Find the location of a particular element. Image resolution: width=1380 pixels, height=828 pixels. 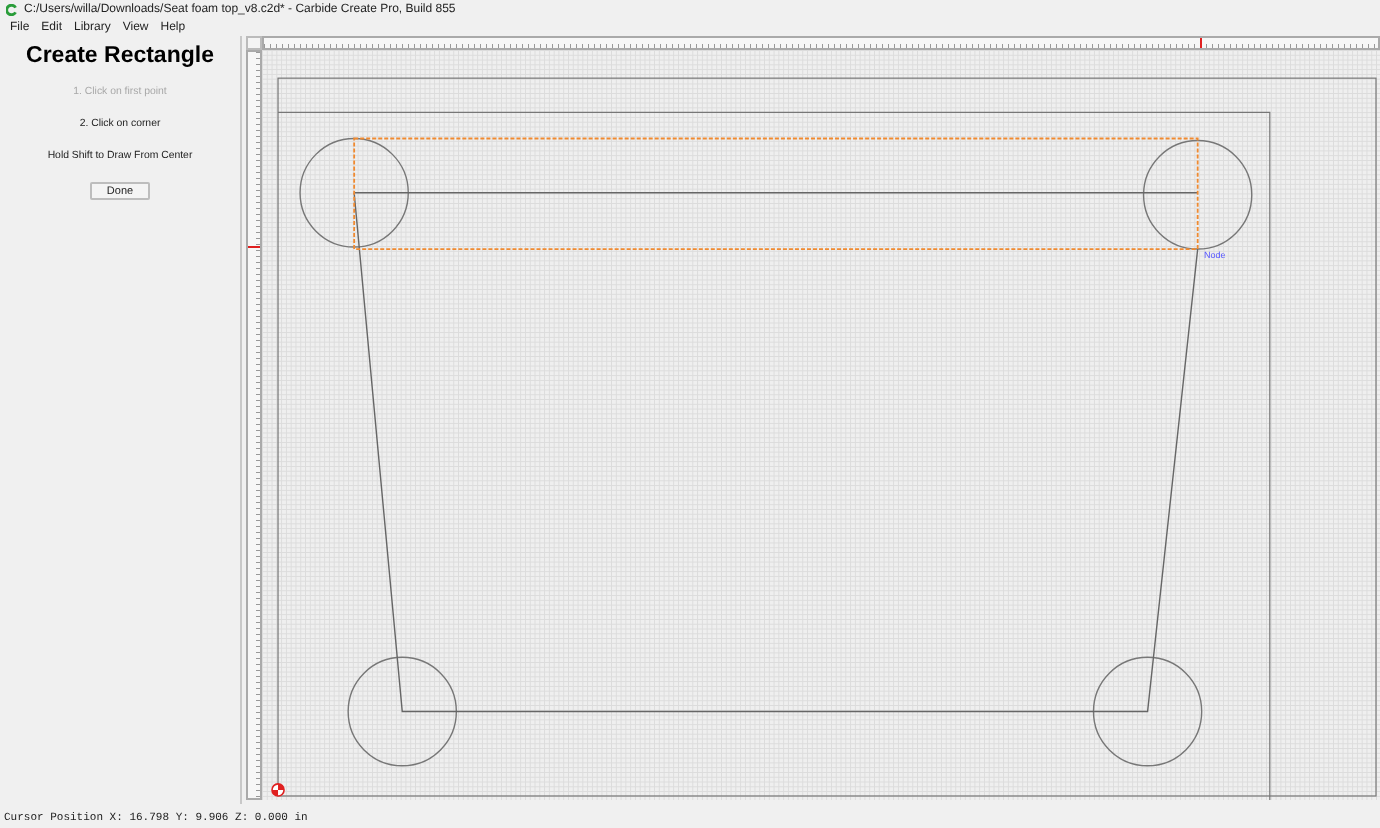

app-icon is located at coordinates (12, 10).